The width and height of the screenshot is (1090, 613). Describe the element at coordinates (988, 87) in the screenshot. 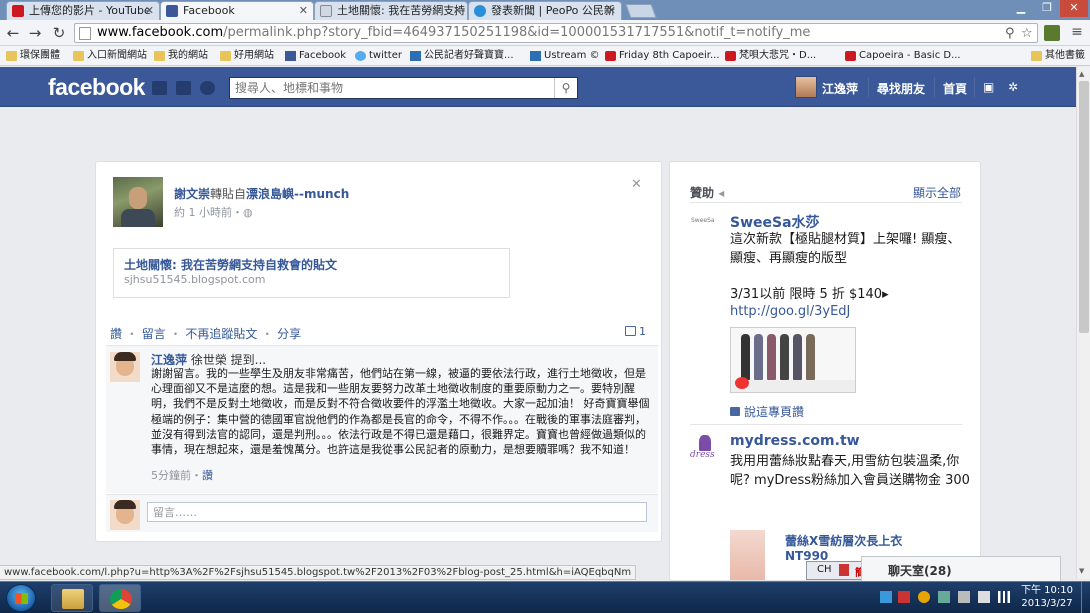

I see `privacy-lock-icon: ▣` at that location.